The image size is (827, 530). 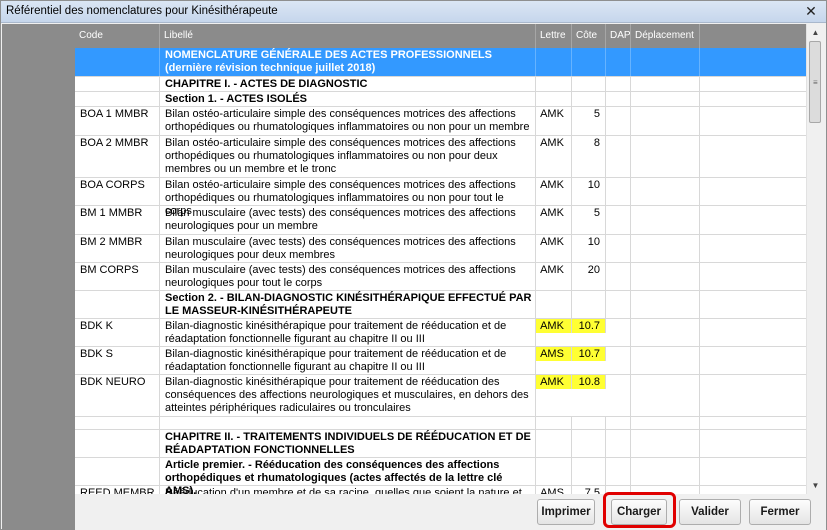 I want to click on column-header-dap: DAP, so click(x=618, y=36).